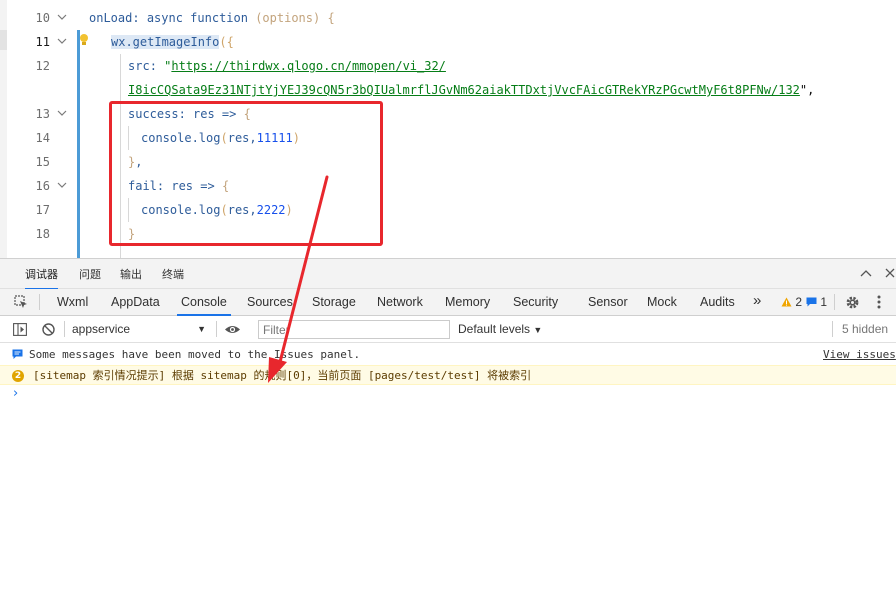  What do you see at coordinates (204, 305) in the screenshot?
I see `tab-console: Console` at bounding box center [204, 305].